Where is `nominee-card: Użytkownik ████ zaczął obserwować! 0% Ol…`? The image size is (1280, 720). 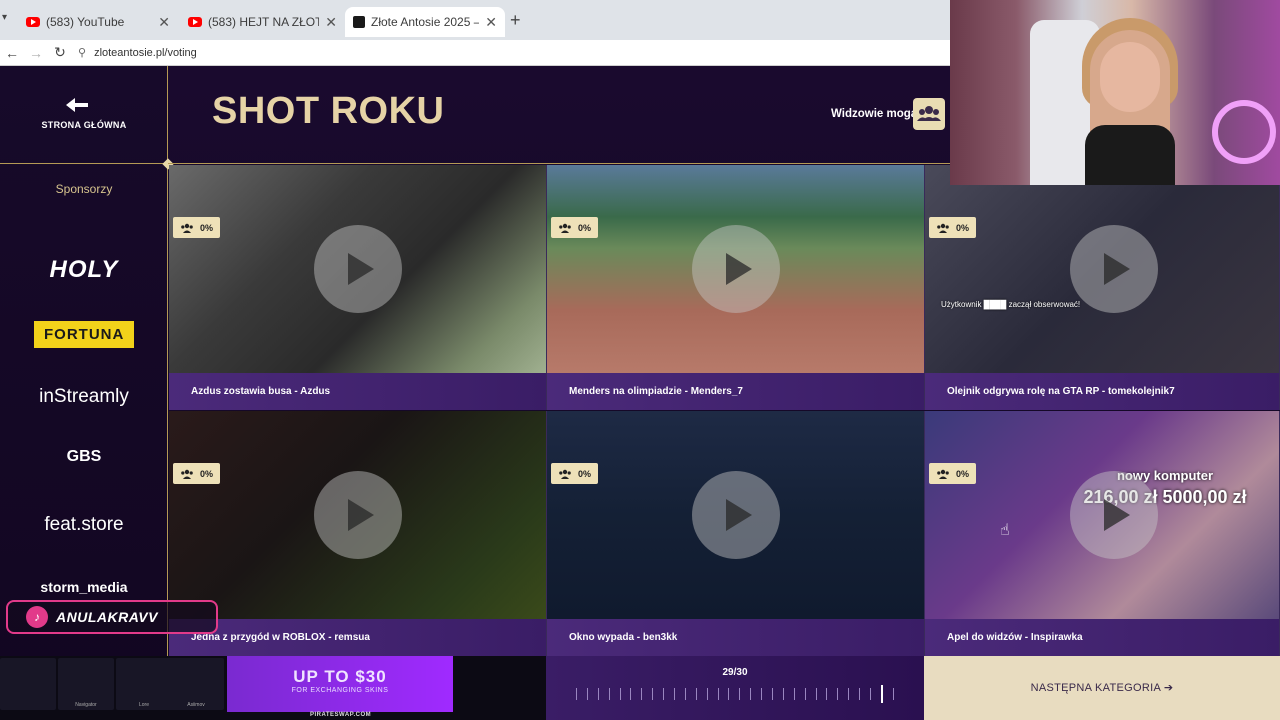
nominee-card: Użytkownik ████ zaczął obserwować! 0% Ol… is located at coordinates (1102, 287).